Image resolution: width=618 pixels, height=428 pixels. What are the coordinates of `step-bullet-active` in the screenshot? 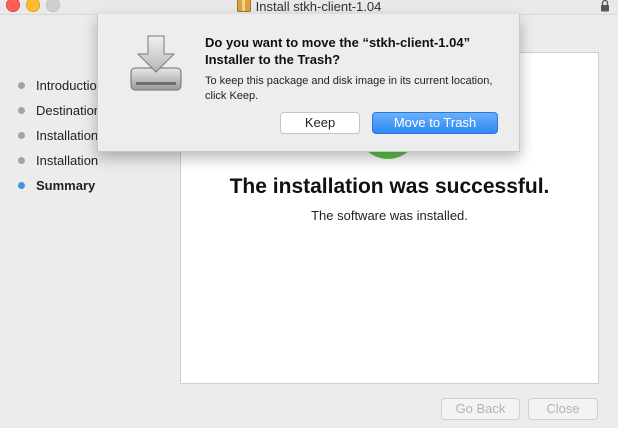 It's located at (21, 185).